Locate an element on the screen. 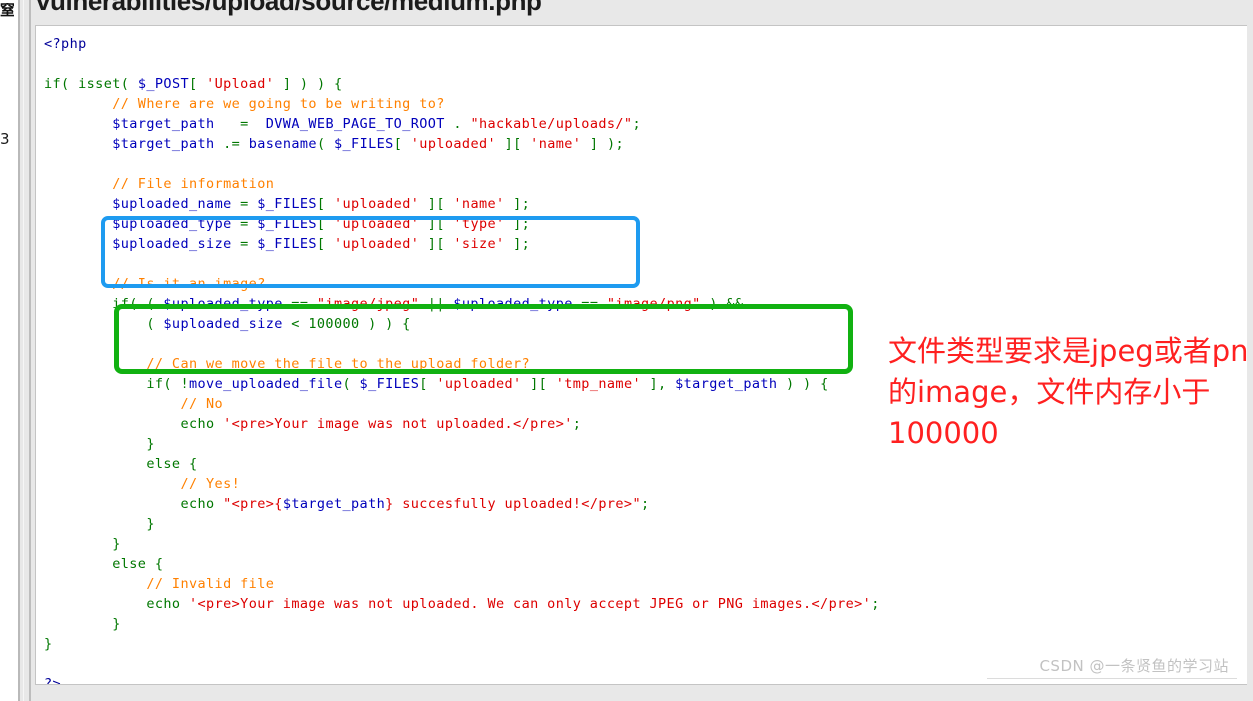 This screenshot has width=1253, height=701. code-token: if( is located at coordinates (61, 84).